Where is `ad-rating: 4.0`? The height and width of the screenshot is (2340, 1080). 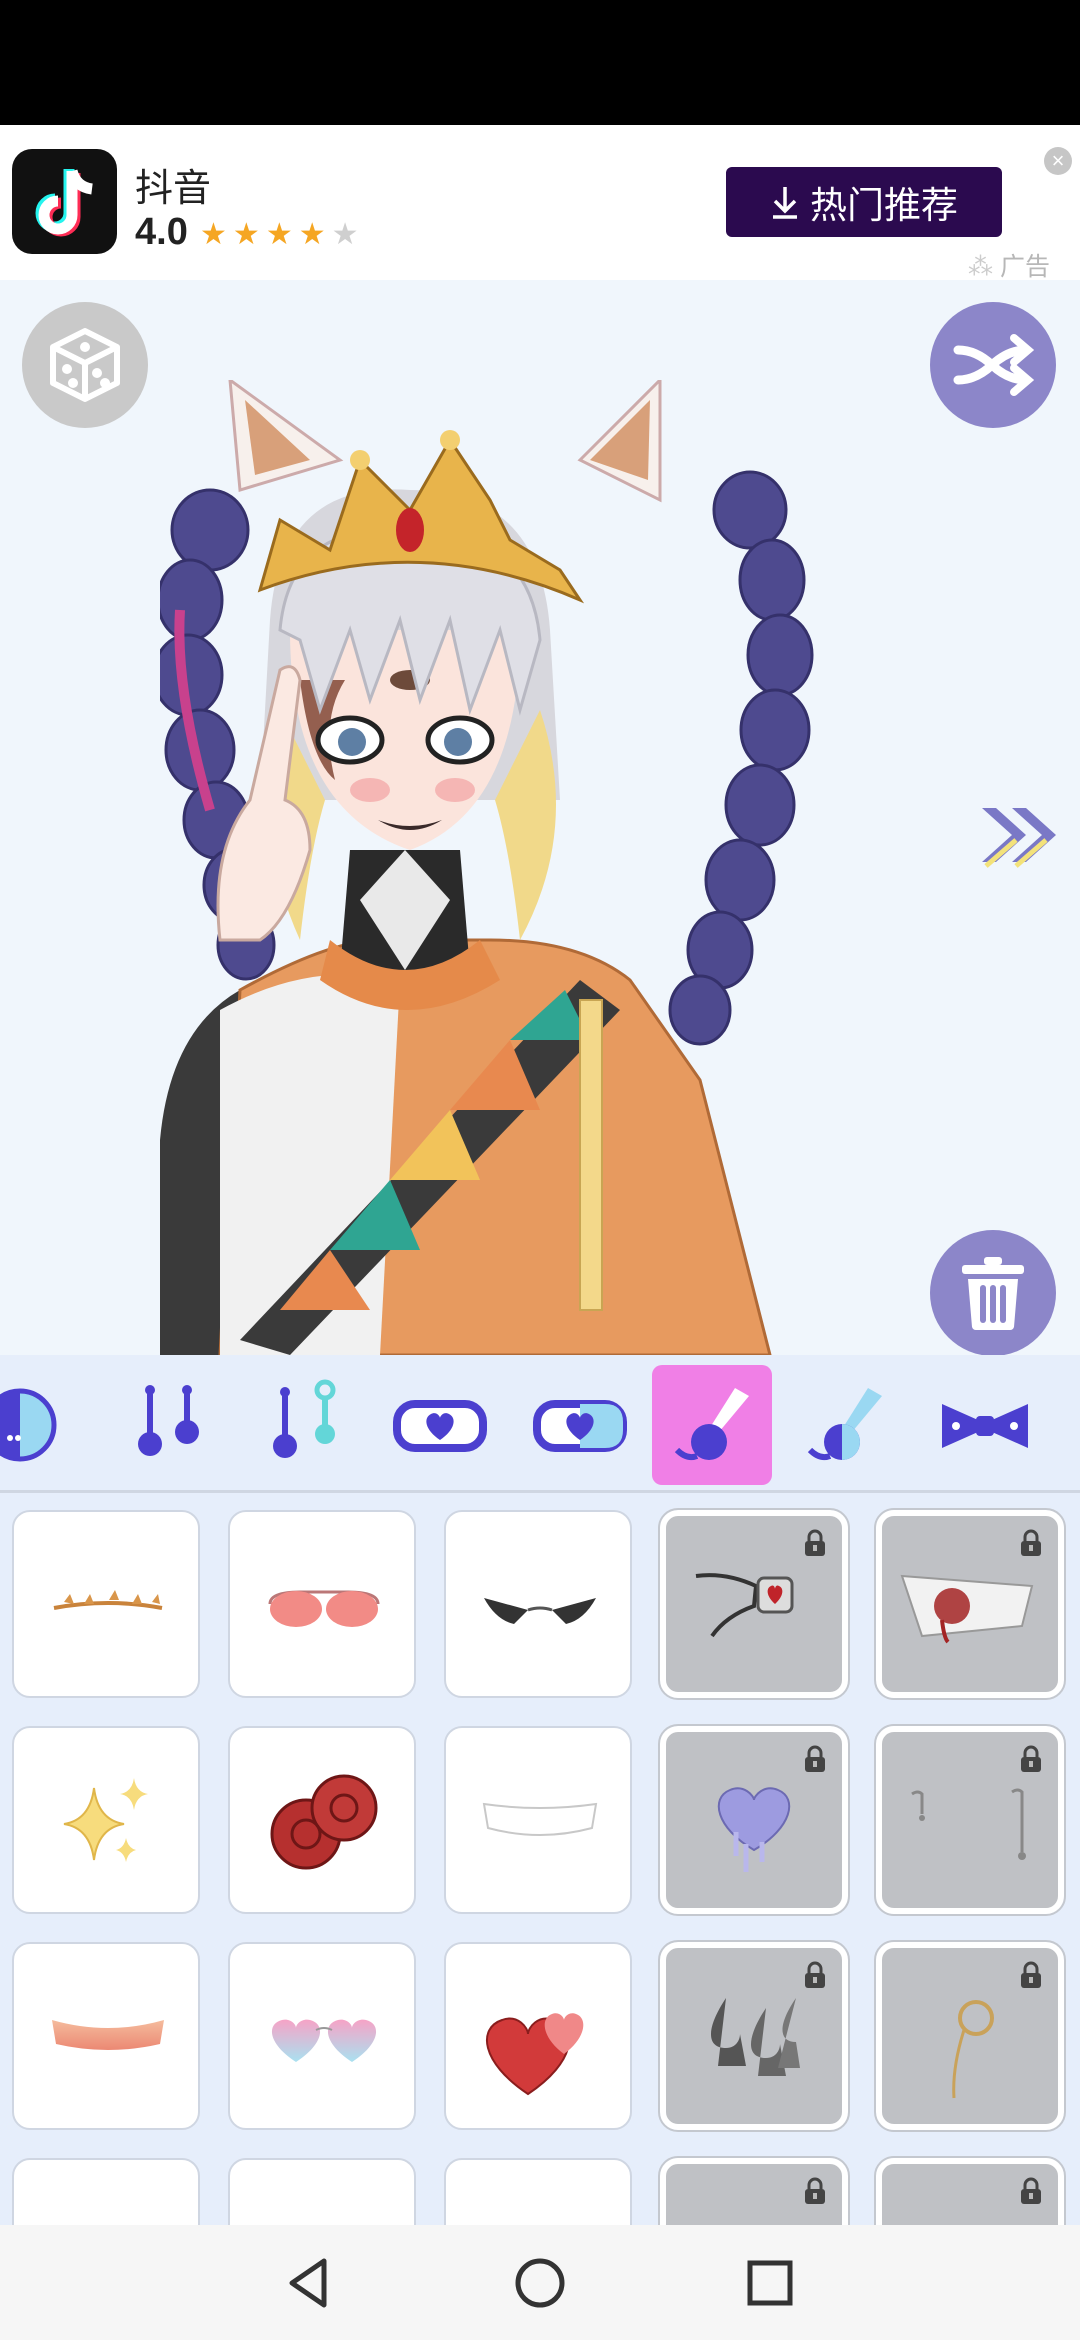 ad-rating: 4.0 is located at coordinates (161, 232).